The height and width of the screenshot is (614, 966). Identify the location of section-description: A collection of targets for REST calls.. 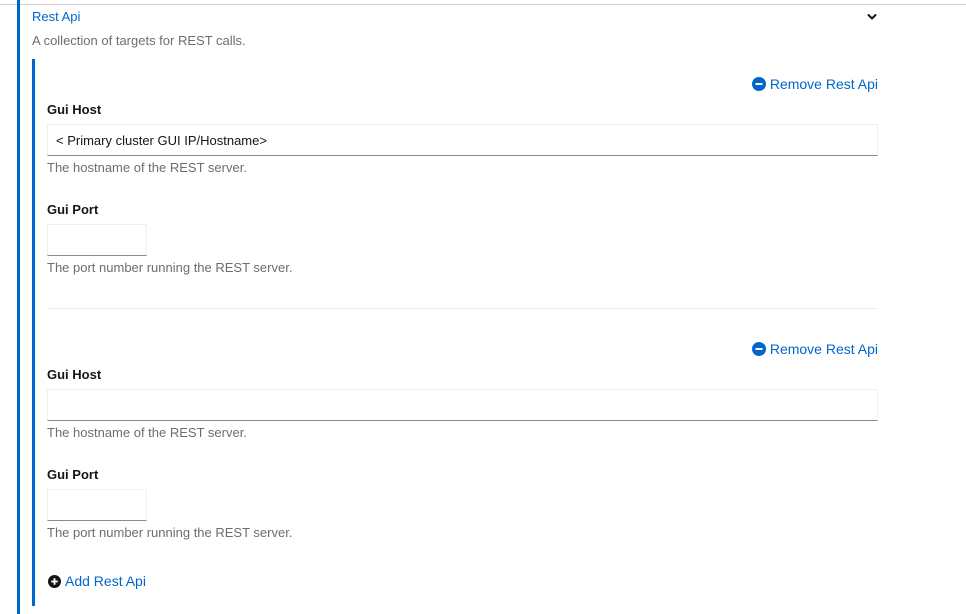
(139, 40).